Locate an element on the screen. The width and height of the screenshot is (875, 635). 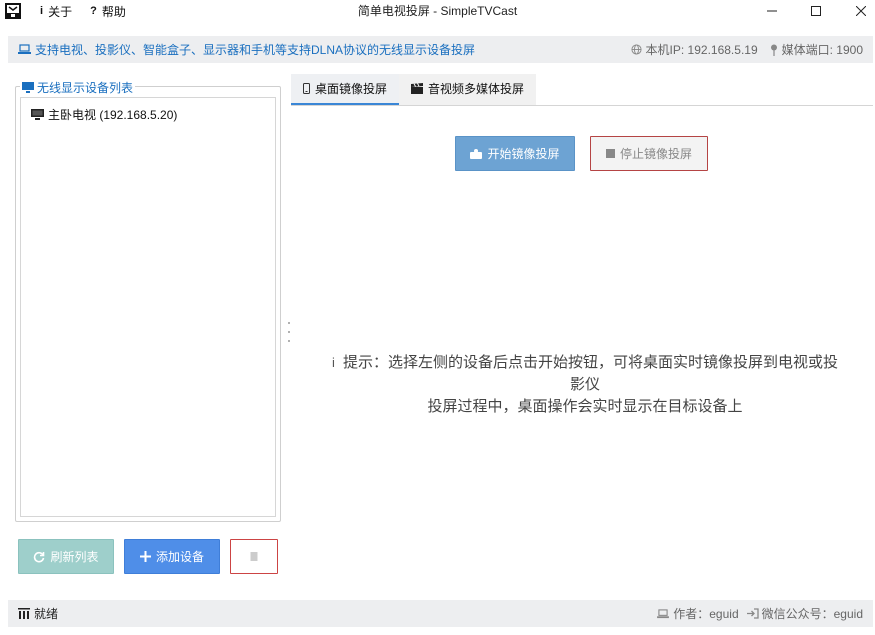
bar-chart-icon is located at coordinates (24, 613).